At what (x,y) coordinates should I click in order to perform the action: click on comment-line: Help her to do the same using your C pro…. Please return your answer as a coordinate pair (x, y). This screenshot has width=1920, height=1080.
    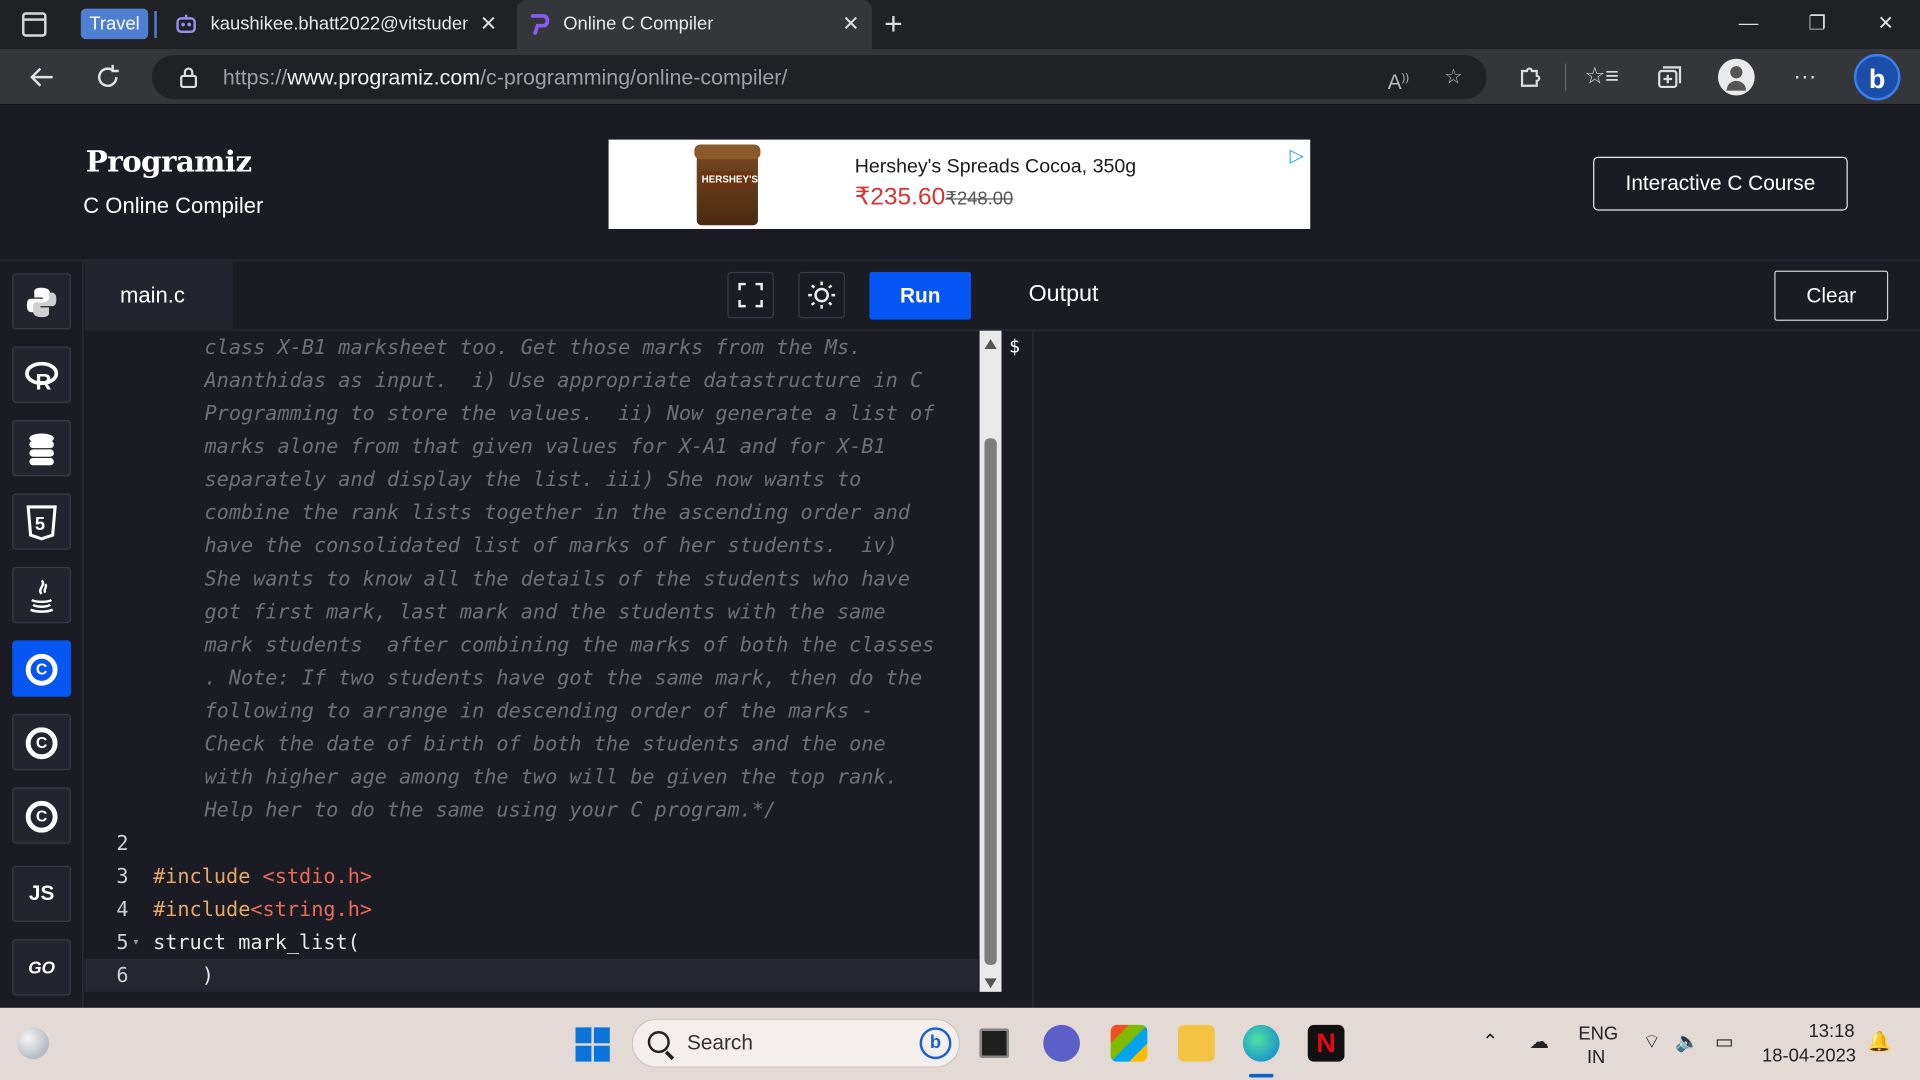
    Looking at the image, I should click on (531, 809).